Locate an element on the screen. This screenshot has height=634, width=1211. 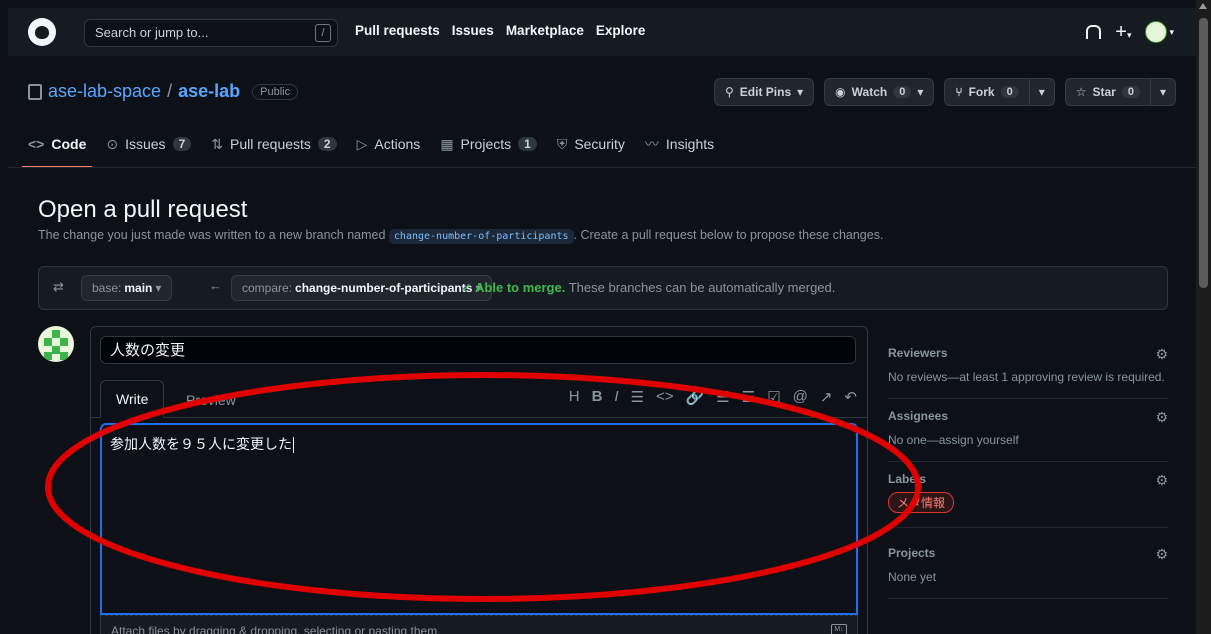
tab-insights: 〰 Insights is located at coordinates (679, 151).